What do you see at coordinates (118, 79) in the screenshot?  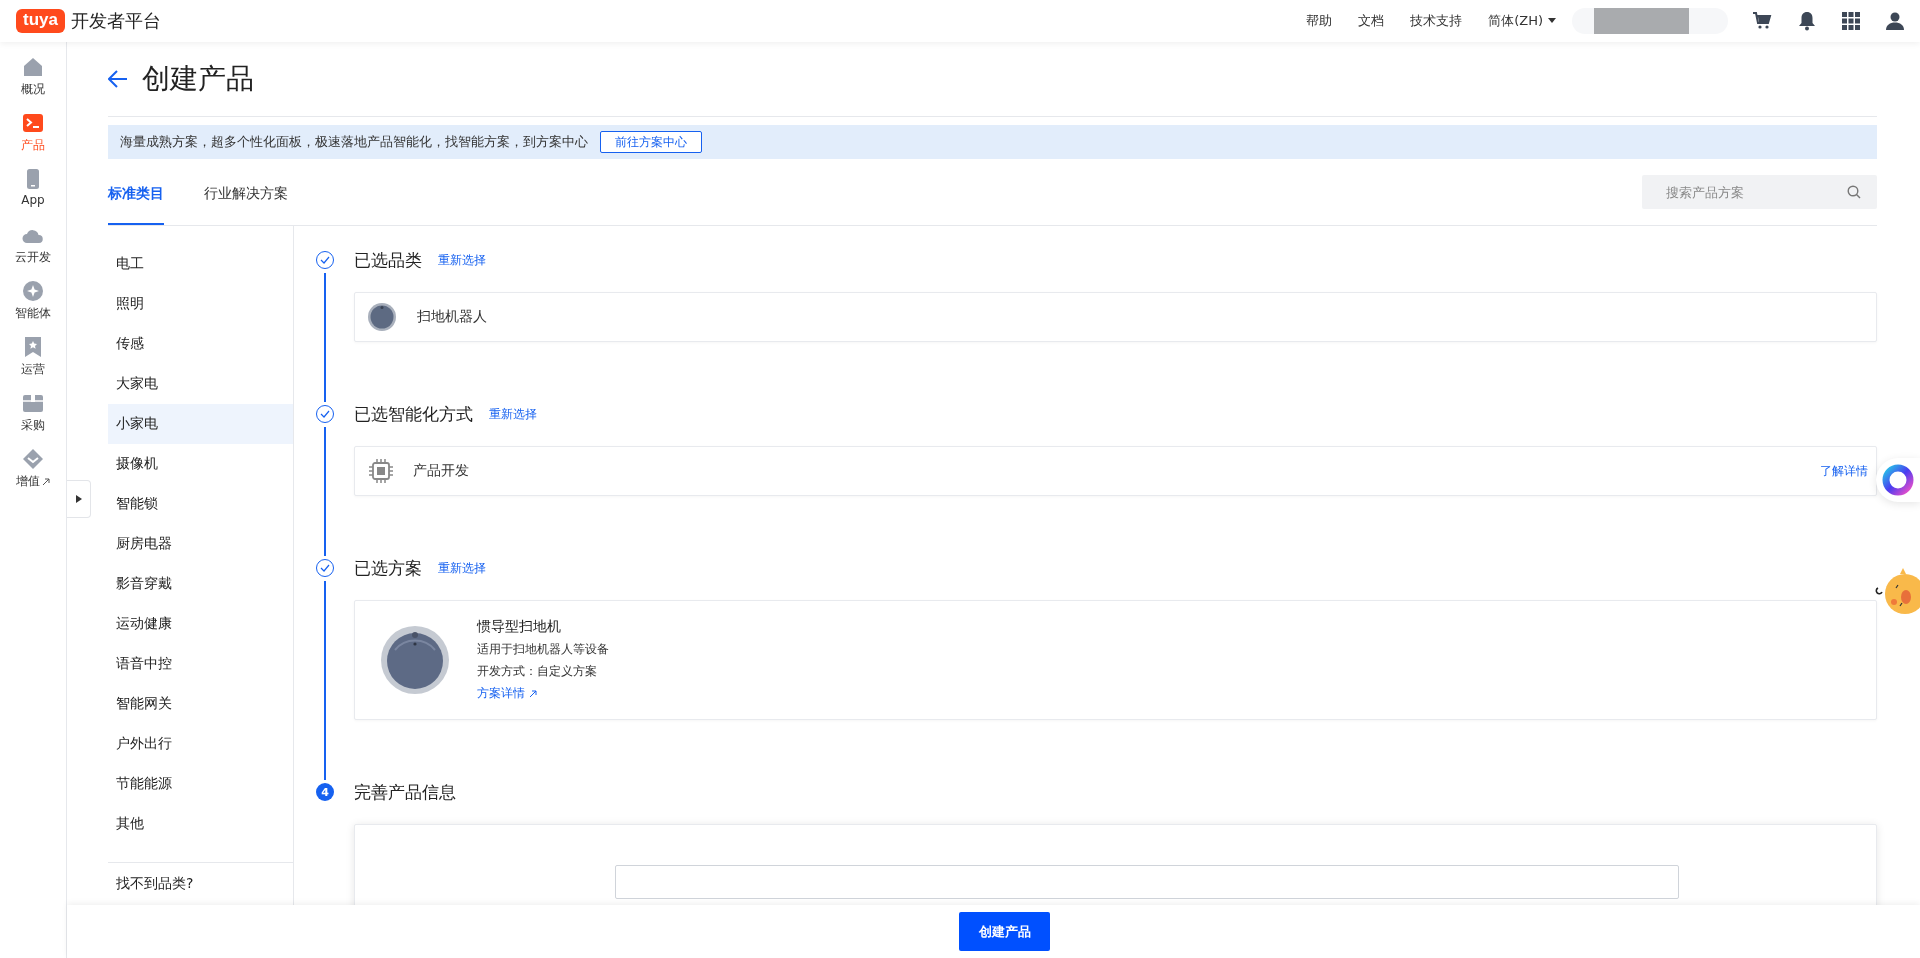 I see `back-arrow-icon` at bounding box center [118, 79].